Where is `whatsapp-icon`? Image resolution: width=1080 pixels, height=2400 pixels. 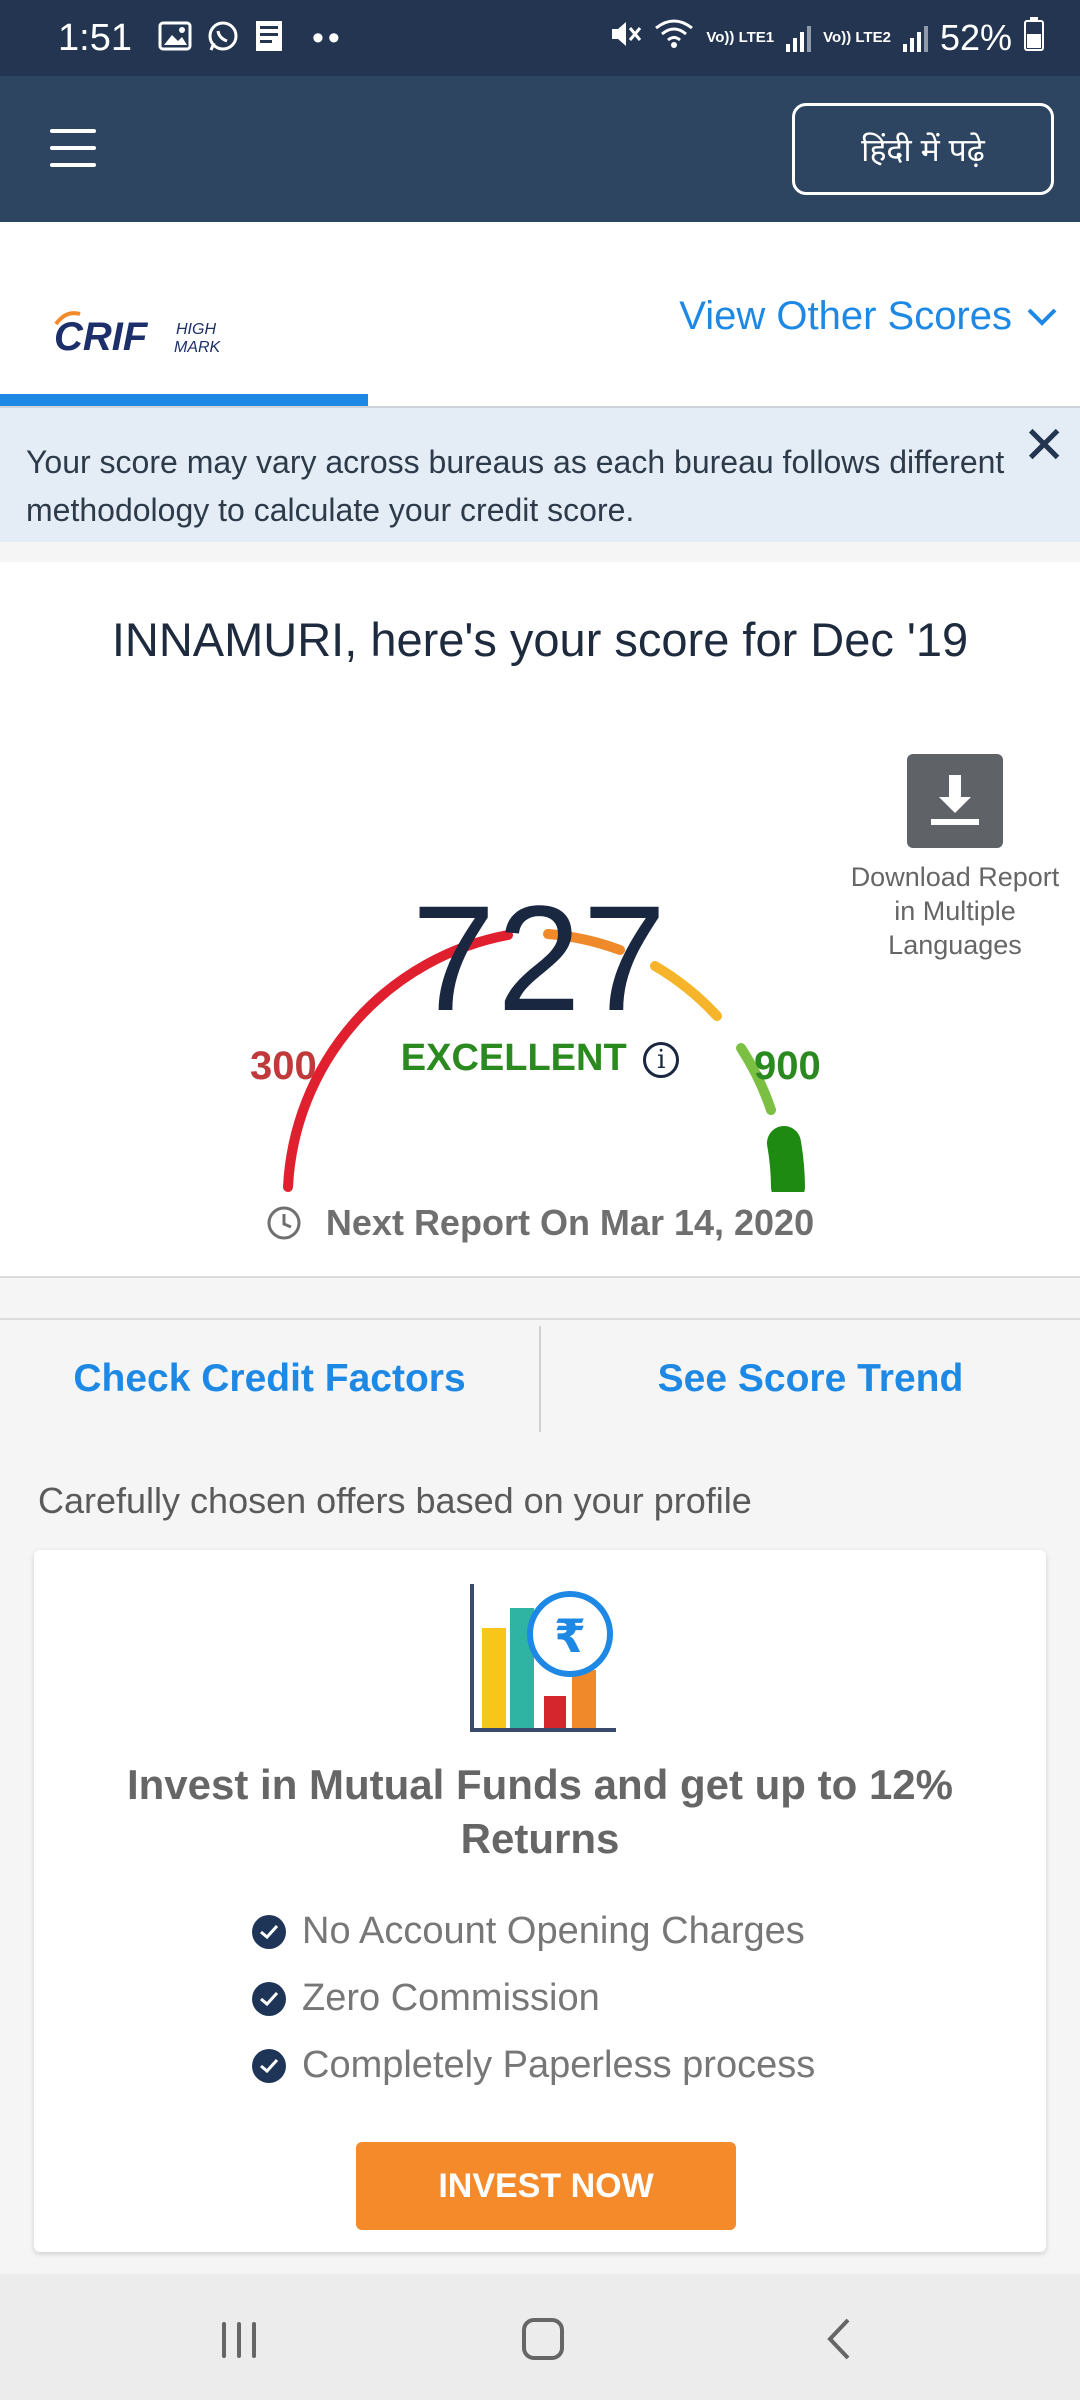 whatsapp-icon is located at coordinates (223, 38).